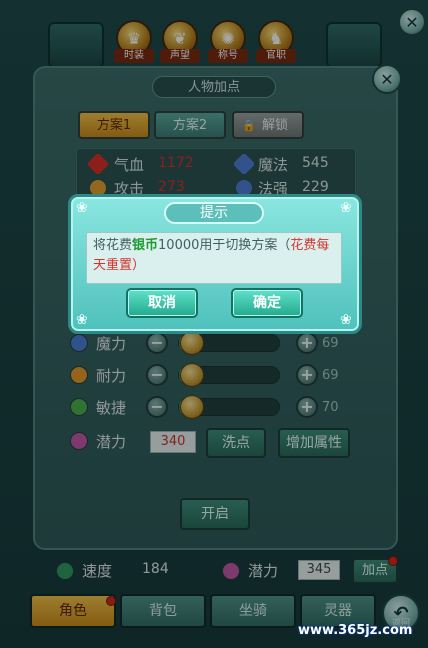  Describe the element at coordinates (214, 258) in the screenshot. I see `dialog-message: 将花费银币10000用于切换方案（花费每天重置）` at that location.